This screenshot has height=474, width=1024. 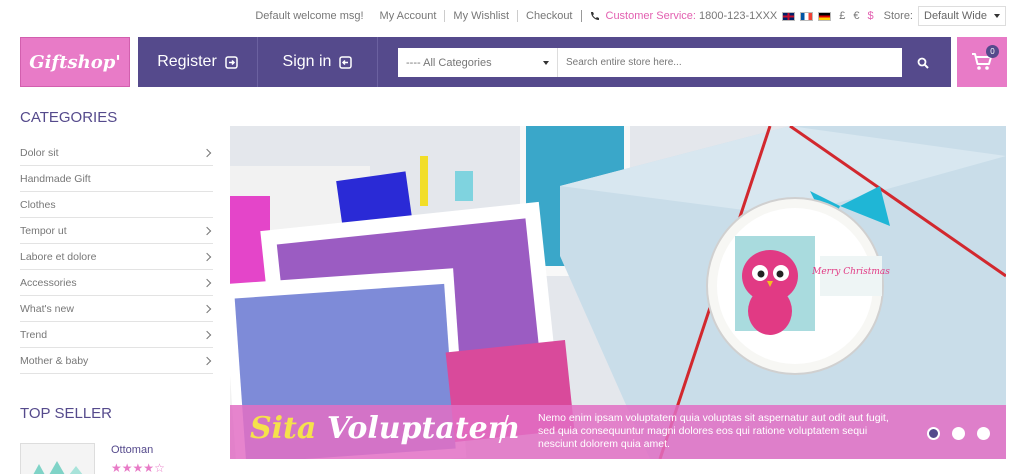 I want to click on checkout-link: Checkout, so click(x=550, y=16).